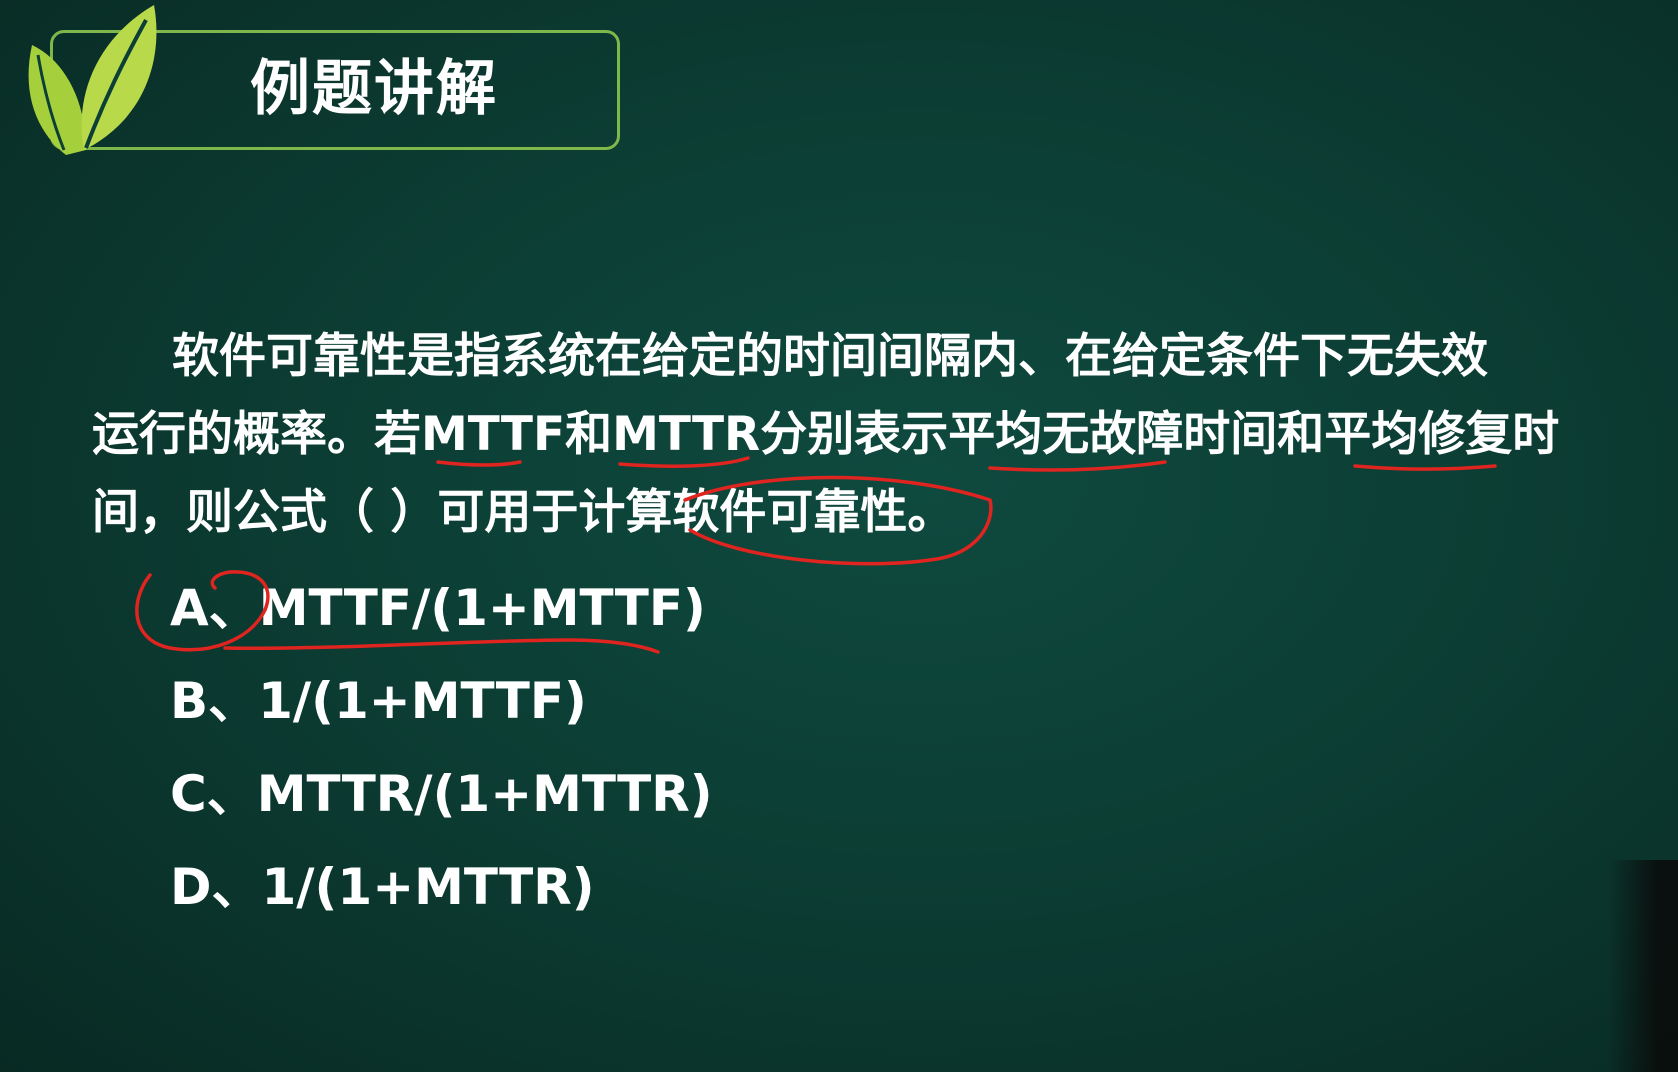 Image resolution: width=1678 pixels, height=1072 pixels. Describe the element at coordinates (826, 434) in the screenshot. I see `question-line: 运行的概率。若MTTF和MTTR分别表示平均无故障时间和平均修复时` at that location.